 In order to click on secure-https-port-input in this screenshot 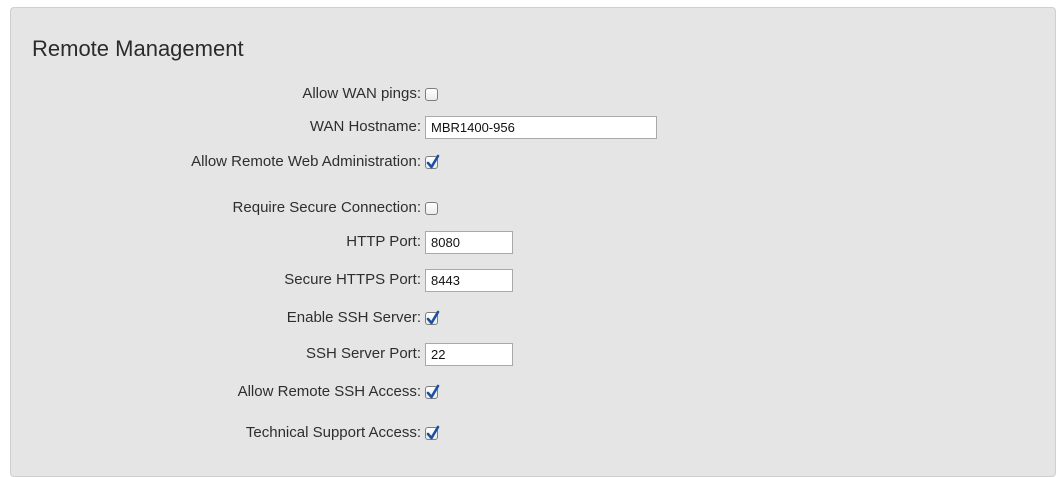, I will do `click(469, 280)`.